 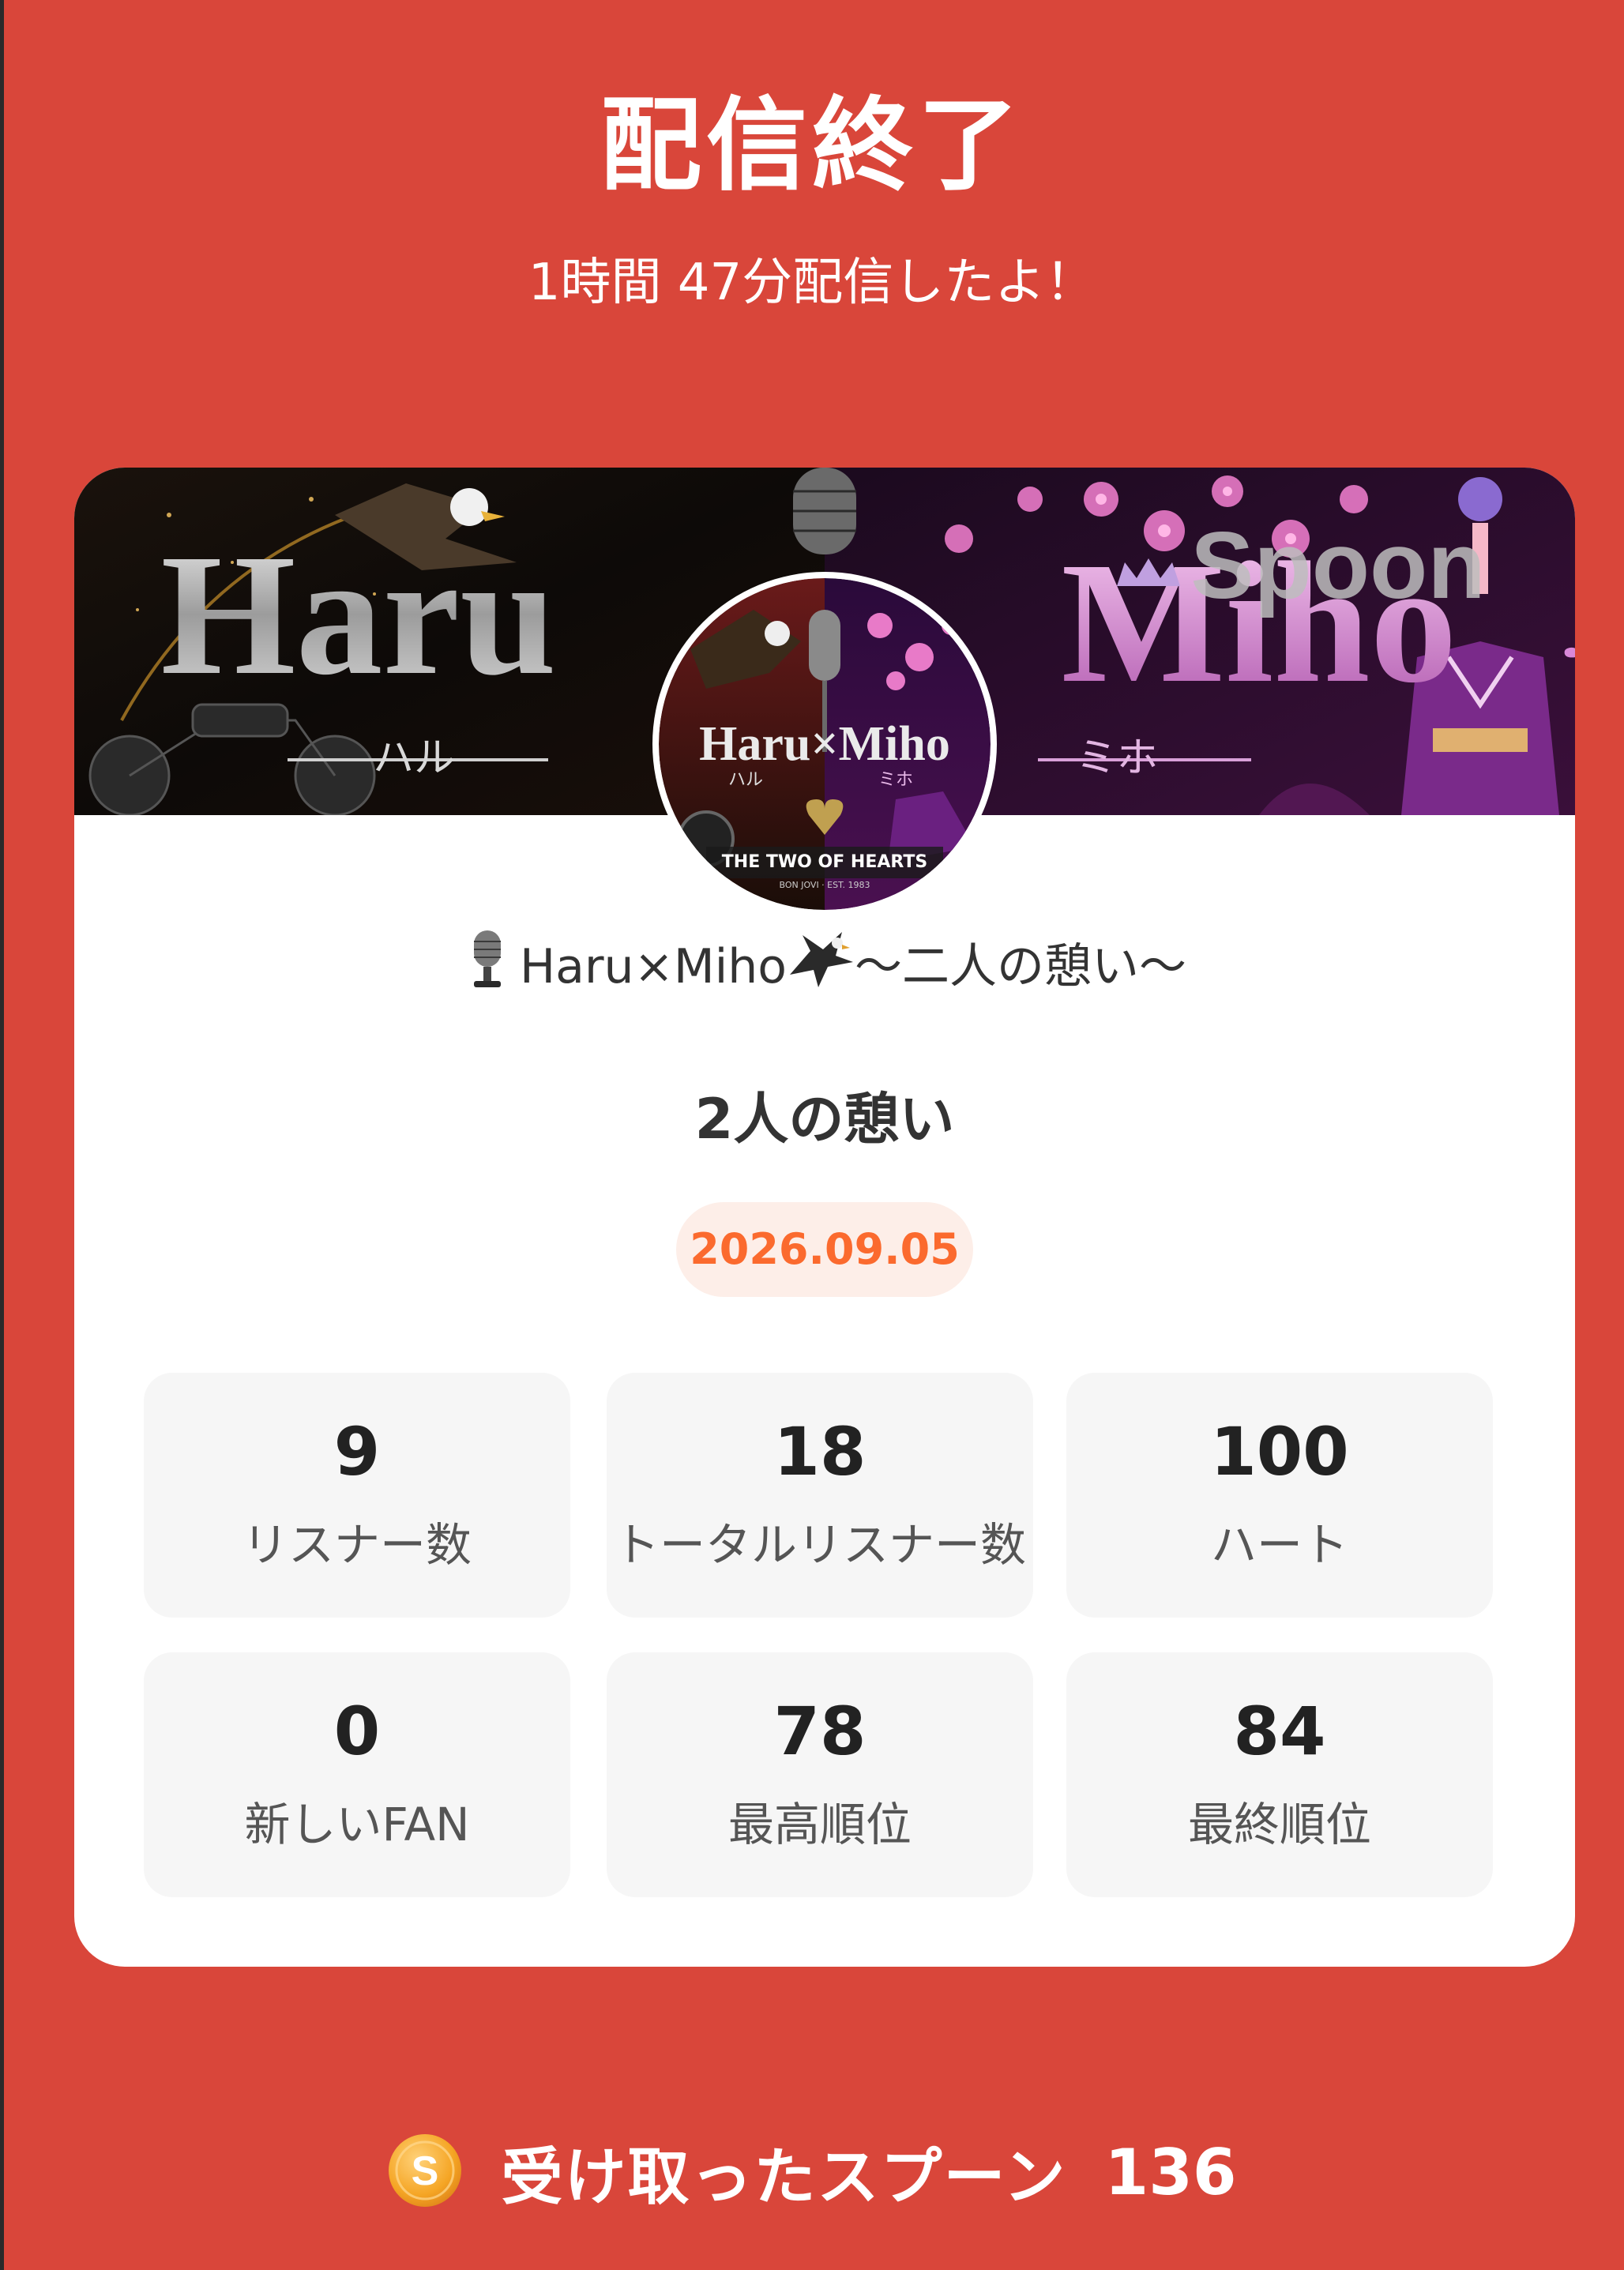 I want to click on svg-text: S, so click(x=425, y=2171).